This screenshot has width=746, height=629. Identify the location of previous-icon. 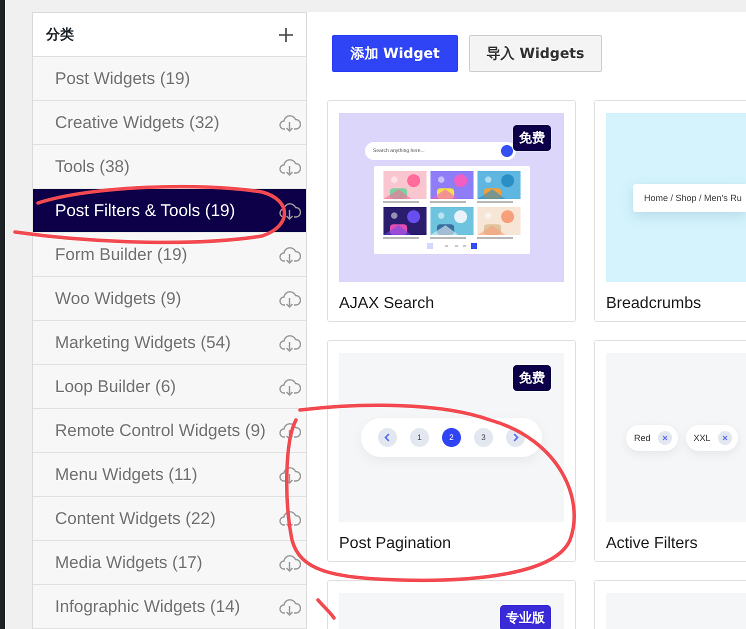
(387, 437).